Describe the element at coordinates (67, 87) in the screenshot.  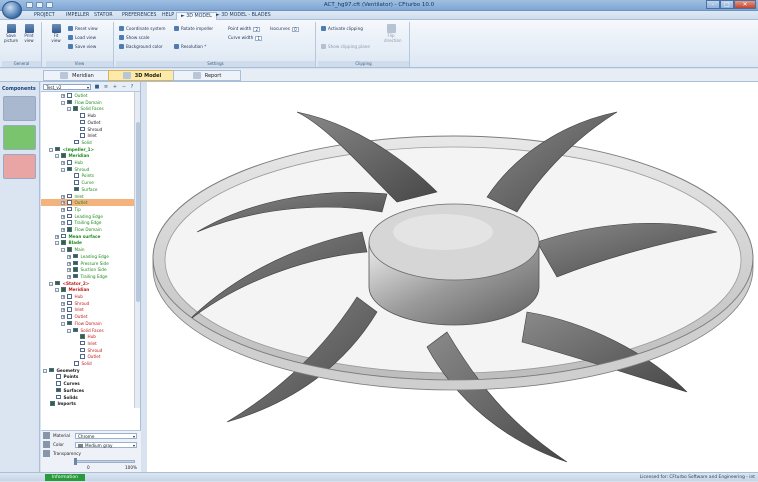
I see `model-combo: Test_v2` at that location.